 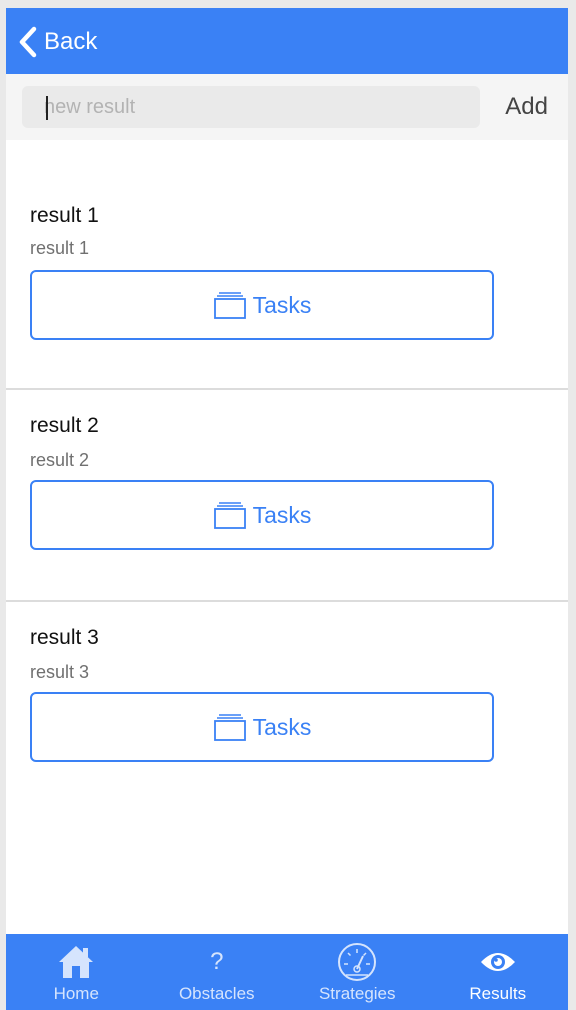 What do you see at coordinates (287, 41) in the screenshot?
I see `nav-header: Back` at bounding box center [287, 41].